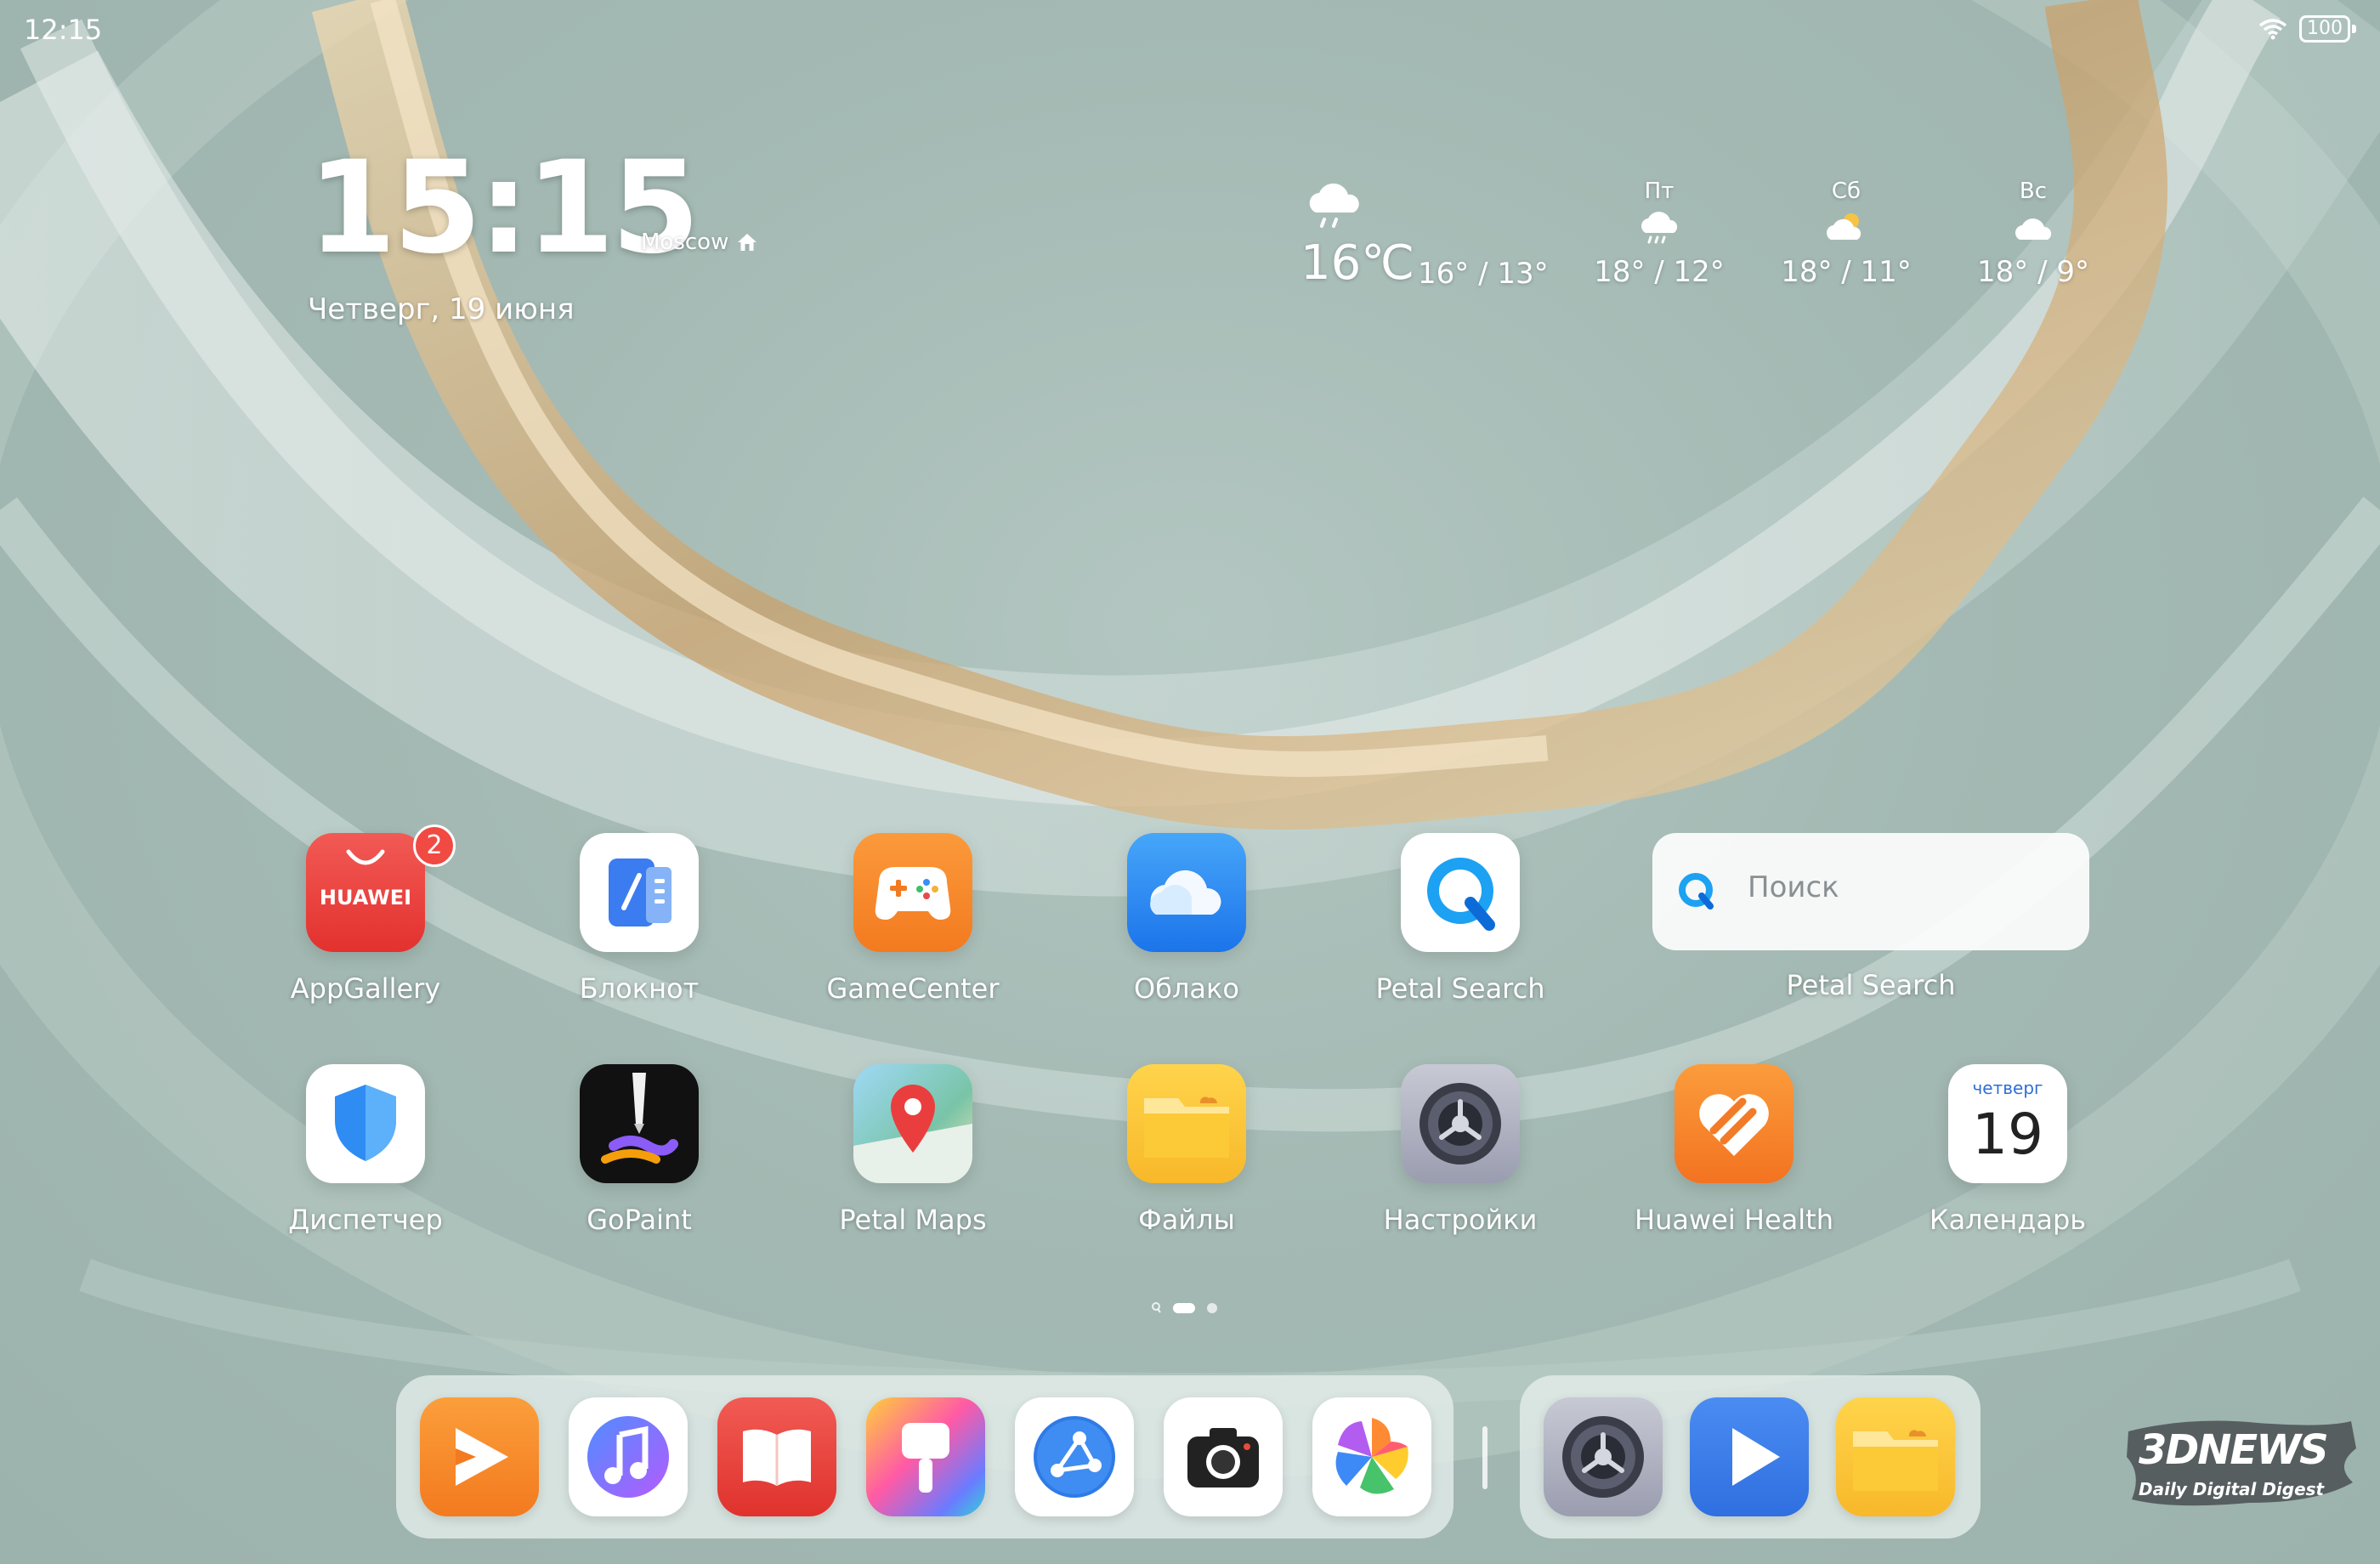  Describe the element at coordinates (912, 892) in the screenshot. I see `gamecenter-icon` at that location.